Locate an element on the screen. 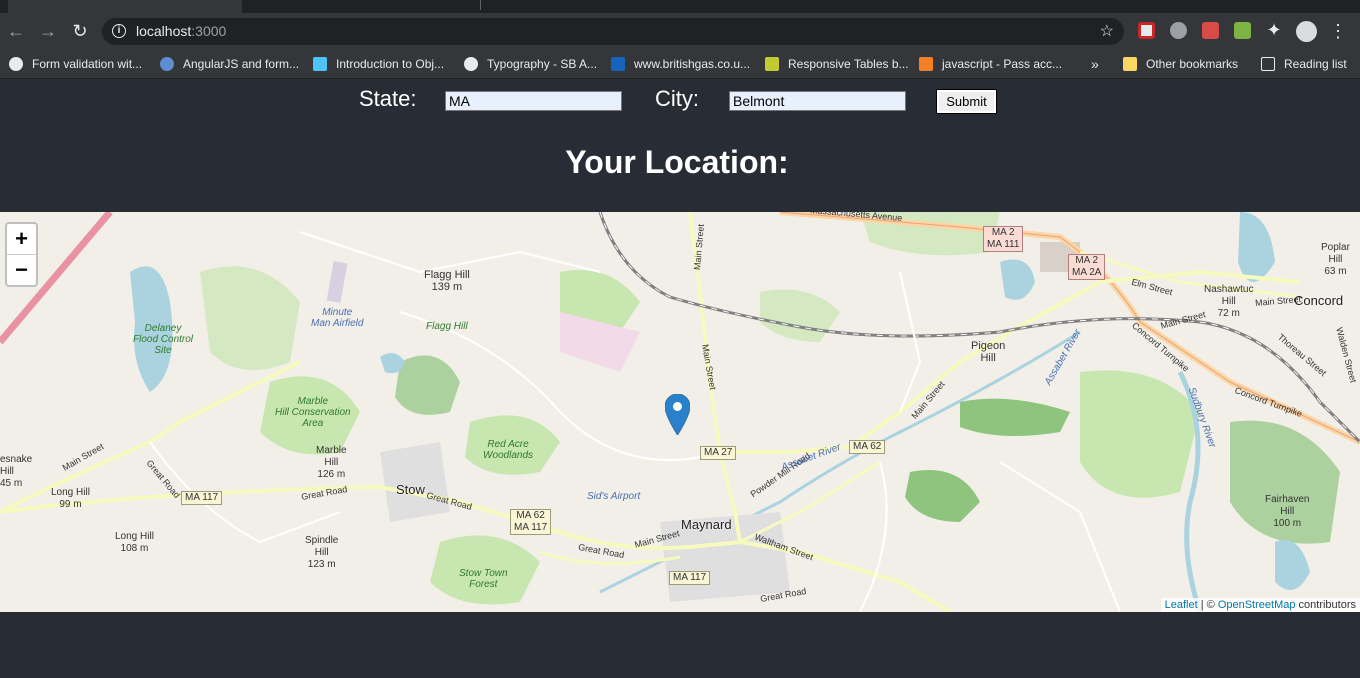  zoom-control: + − is located at coordinates (21, 254).